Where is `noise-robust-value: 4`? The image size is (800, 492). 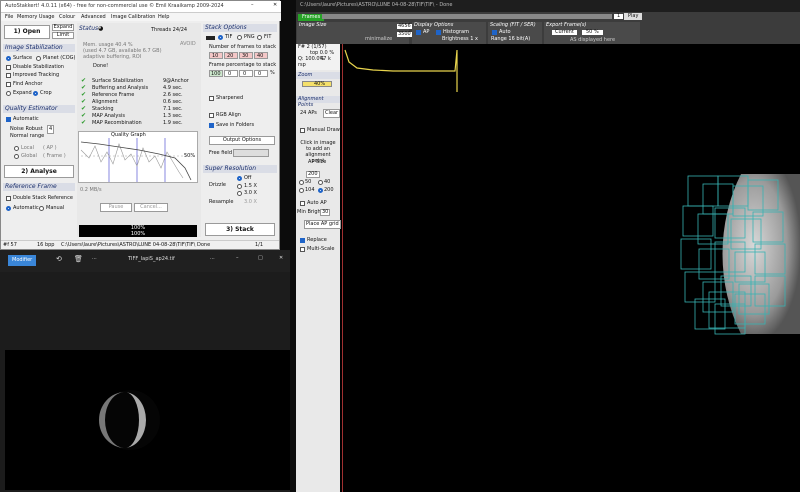
noise-robust-value: 4 is located at coordinates (51, 129).